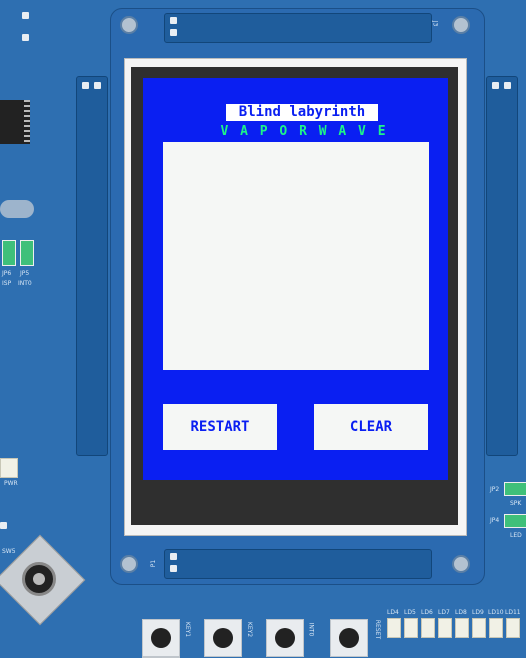 Image resolution: width=526 pixels, height=658 pixels. I want to click on jumper-label-jp6: JP6, so click(7, 273).